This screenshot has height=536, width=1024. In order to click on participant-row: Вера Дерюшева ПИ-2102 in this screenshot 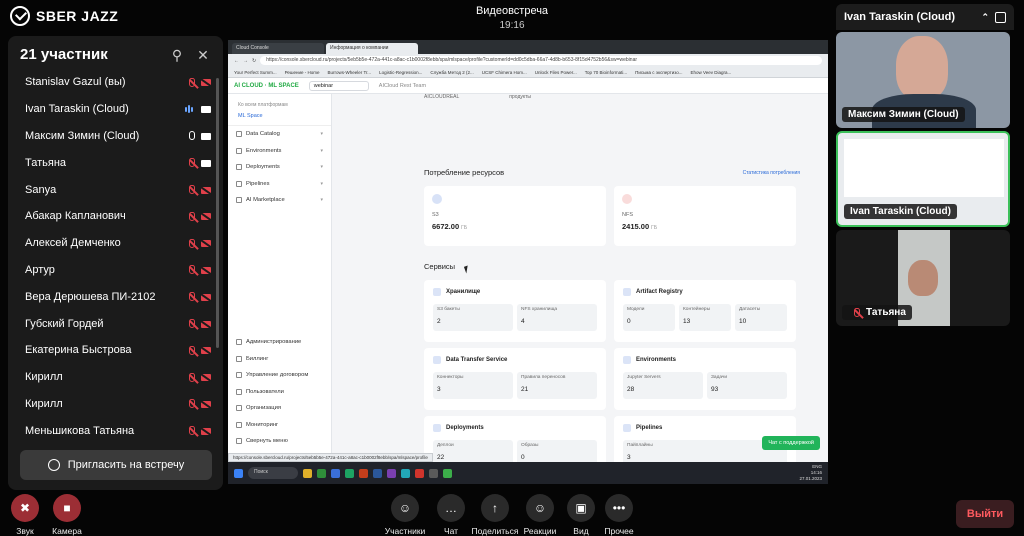, I will do `click(115, 296)`.